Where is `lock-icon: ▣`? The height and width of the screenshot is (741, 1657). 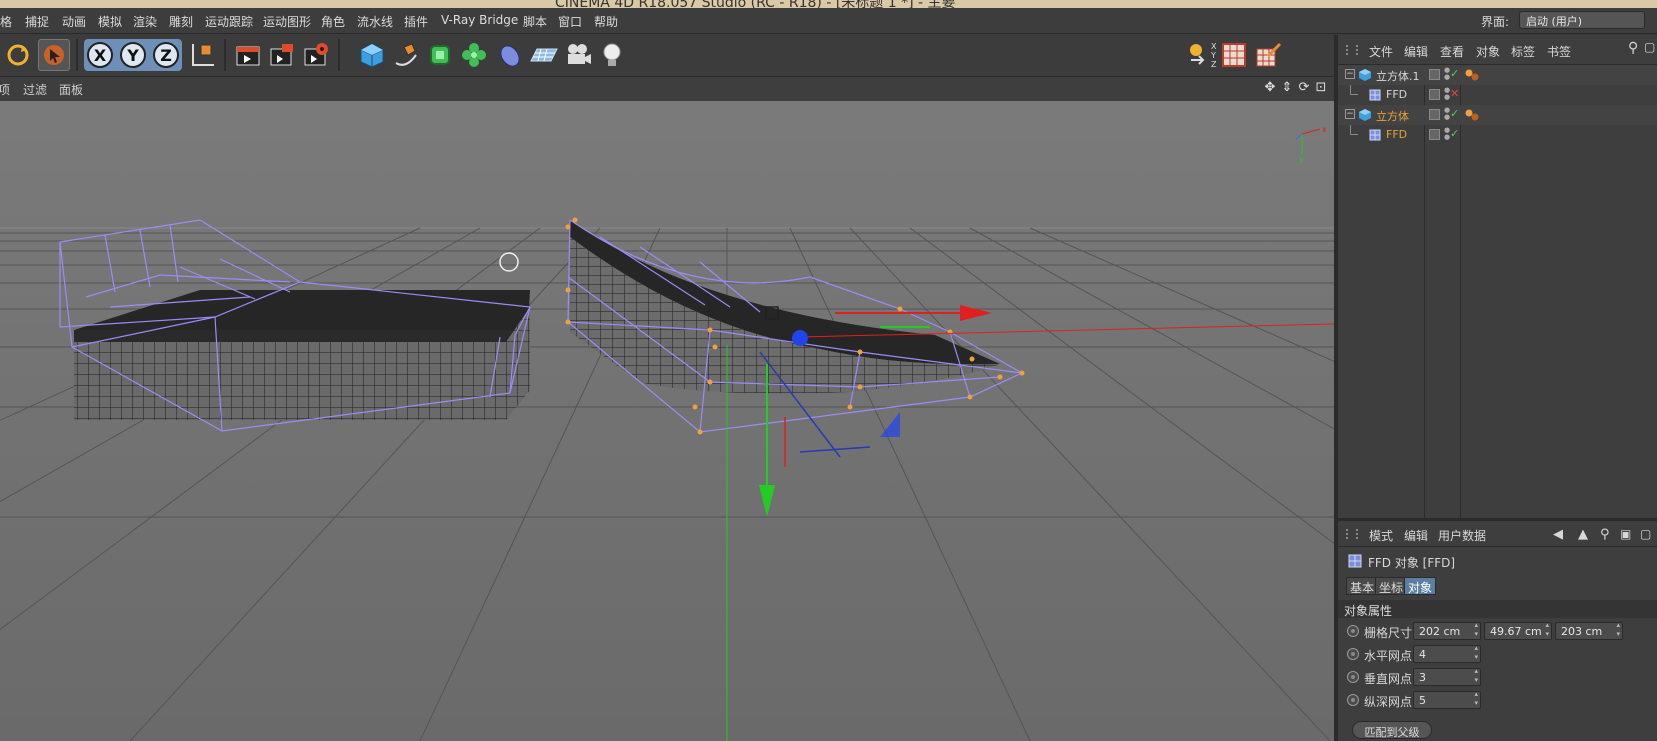
lock-icon: ▣ is located at coordinates (1625, 534).